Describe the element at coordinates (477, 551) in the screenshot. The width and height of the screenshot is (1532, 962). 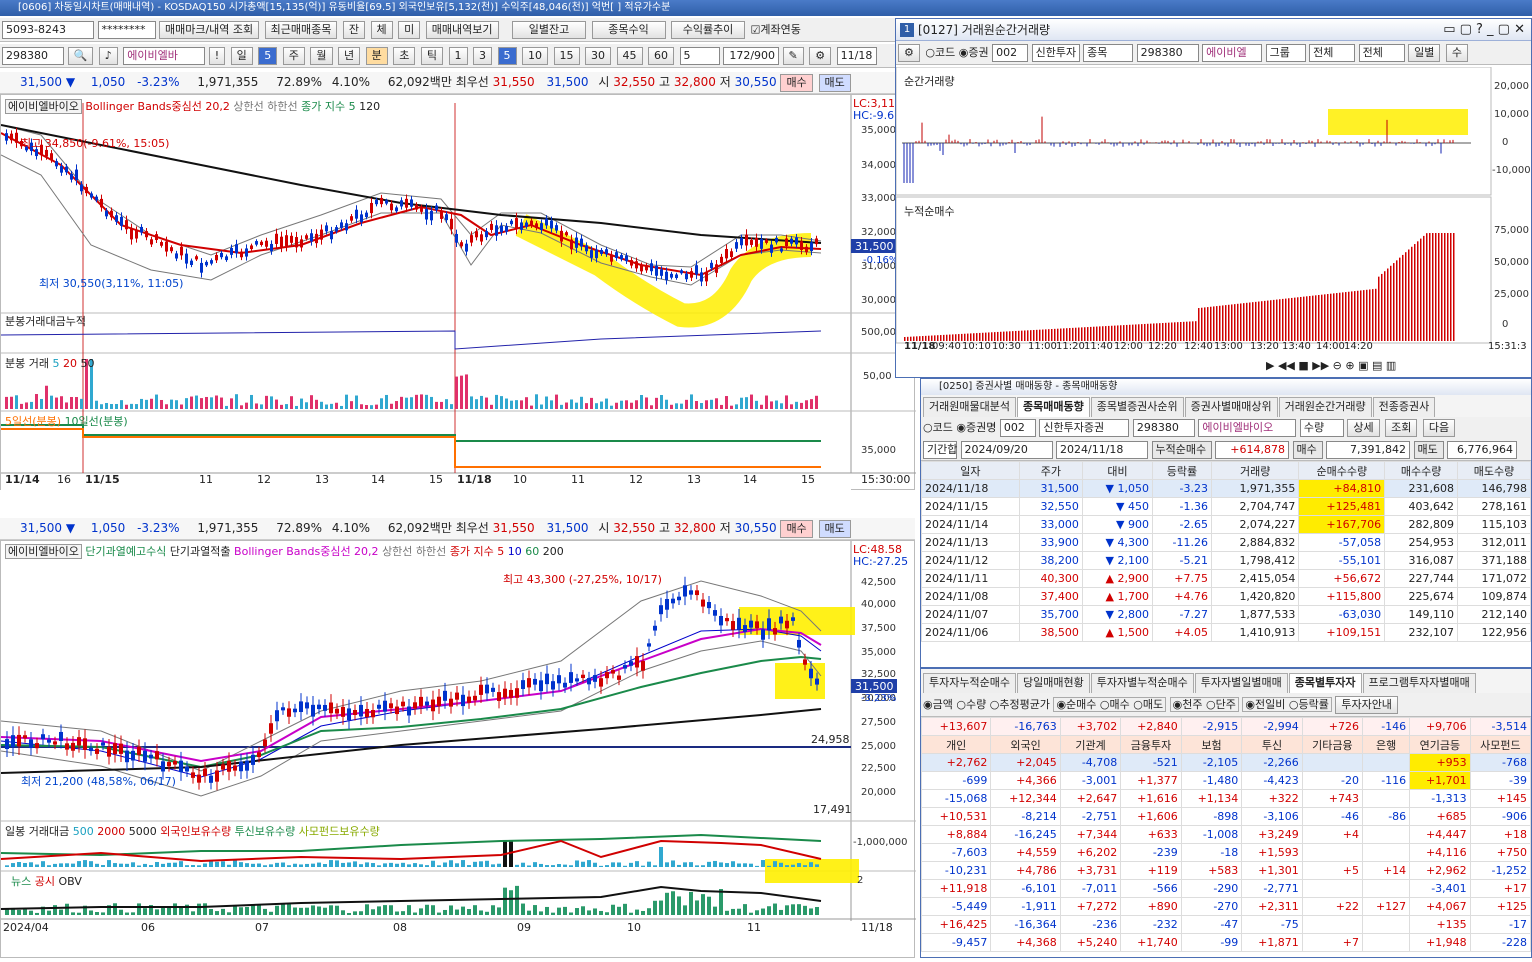
I see `legend-close-2: 종가 지수 5` at that location.